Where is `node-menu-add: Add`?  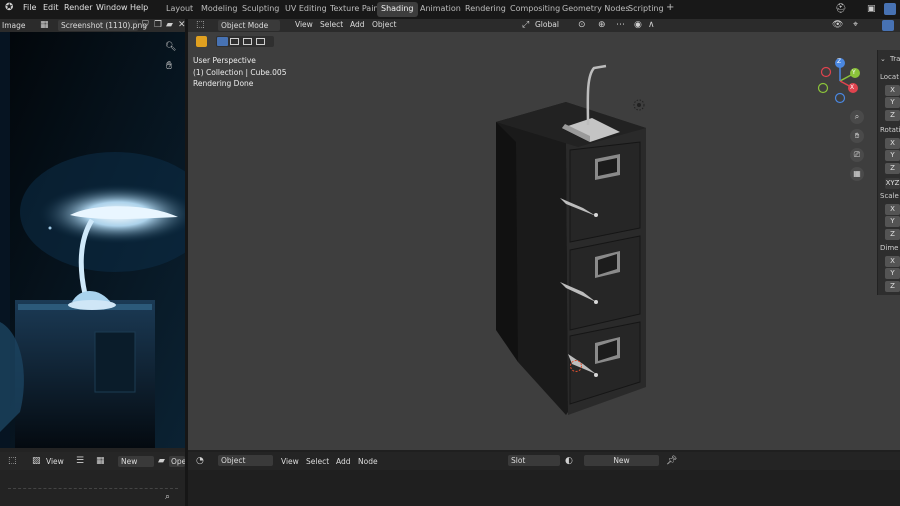 node-menu-add: Add is located at coordinates (343, 461).